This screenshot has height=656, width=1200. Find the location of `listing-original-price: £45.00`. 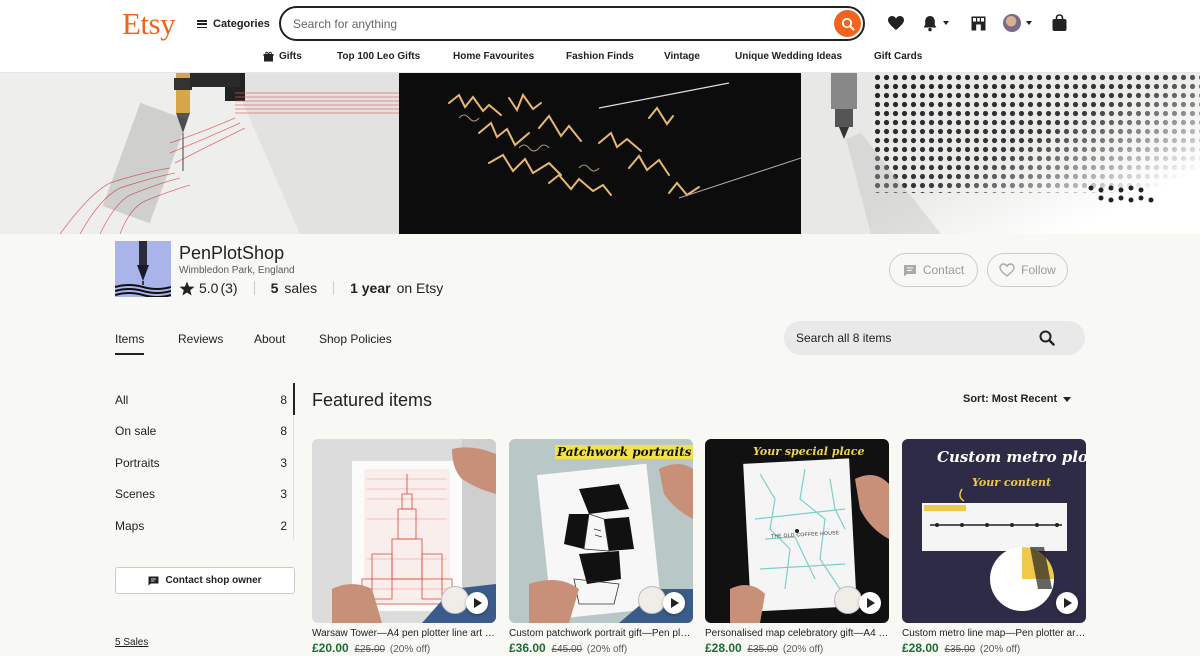

listing-original-price: £45.00 is located at coordinates (567, 649).